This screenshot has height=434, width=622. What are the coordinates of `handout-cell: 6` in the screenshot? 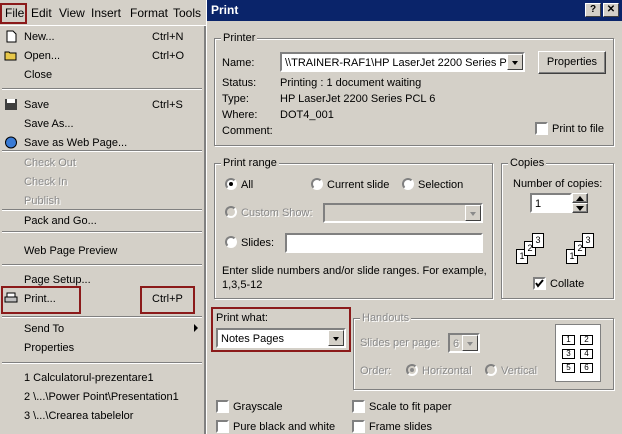 It's located at (586, 368).